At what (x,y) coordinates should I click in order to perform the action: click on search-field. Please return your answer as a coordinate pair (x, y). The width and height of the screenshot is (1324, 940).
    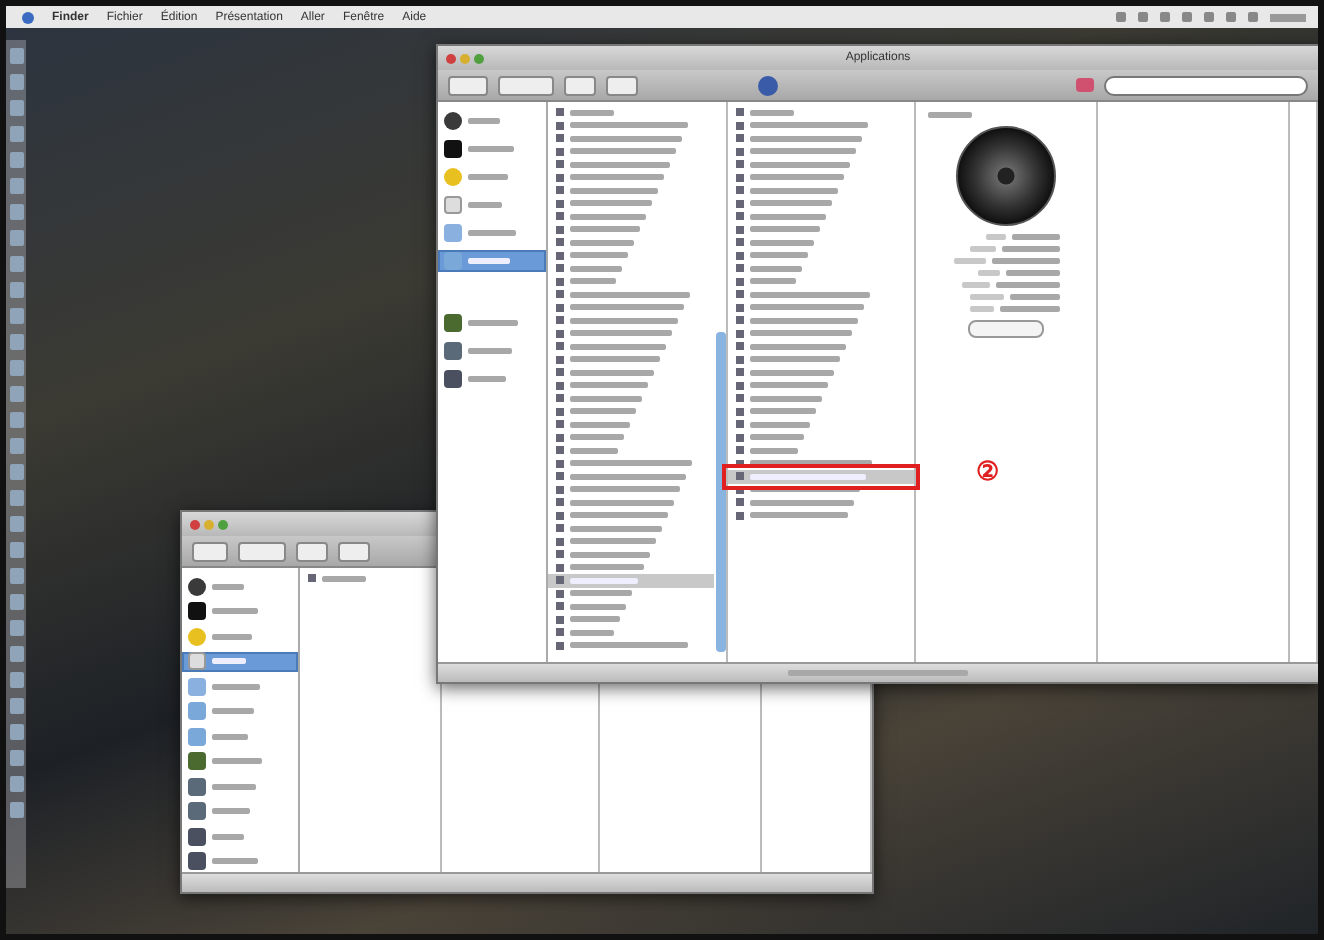
    Looking at the image, I should click on (1206, 85).